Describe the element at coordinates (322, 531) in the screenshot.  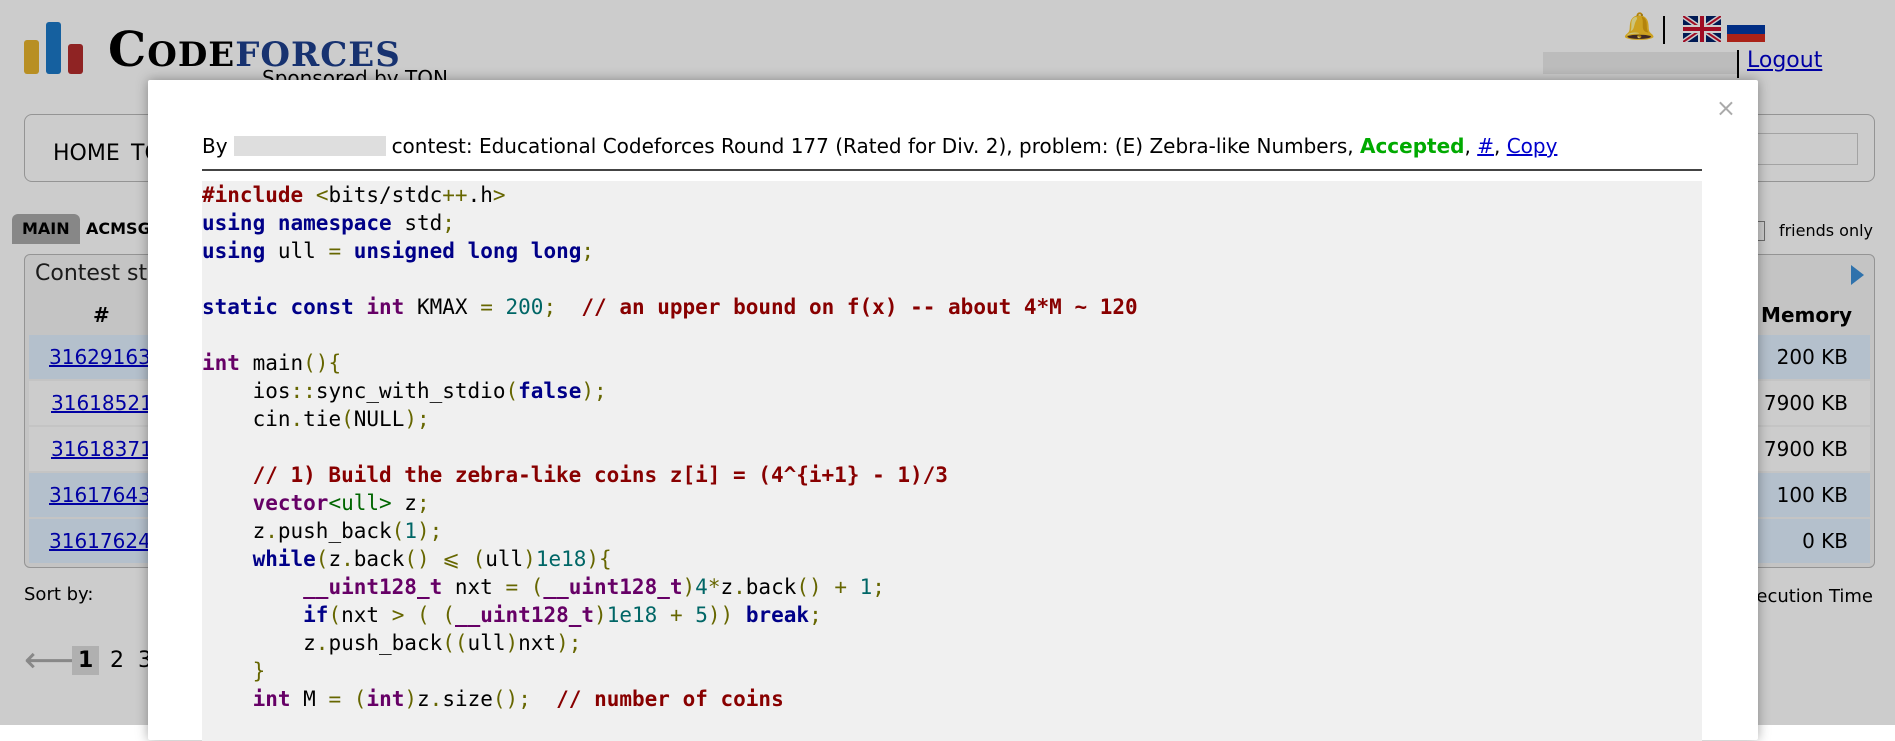
I see `code-line-13: z.push_back(1);` at that location.